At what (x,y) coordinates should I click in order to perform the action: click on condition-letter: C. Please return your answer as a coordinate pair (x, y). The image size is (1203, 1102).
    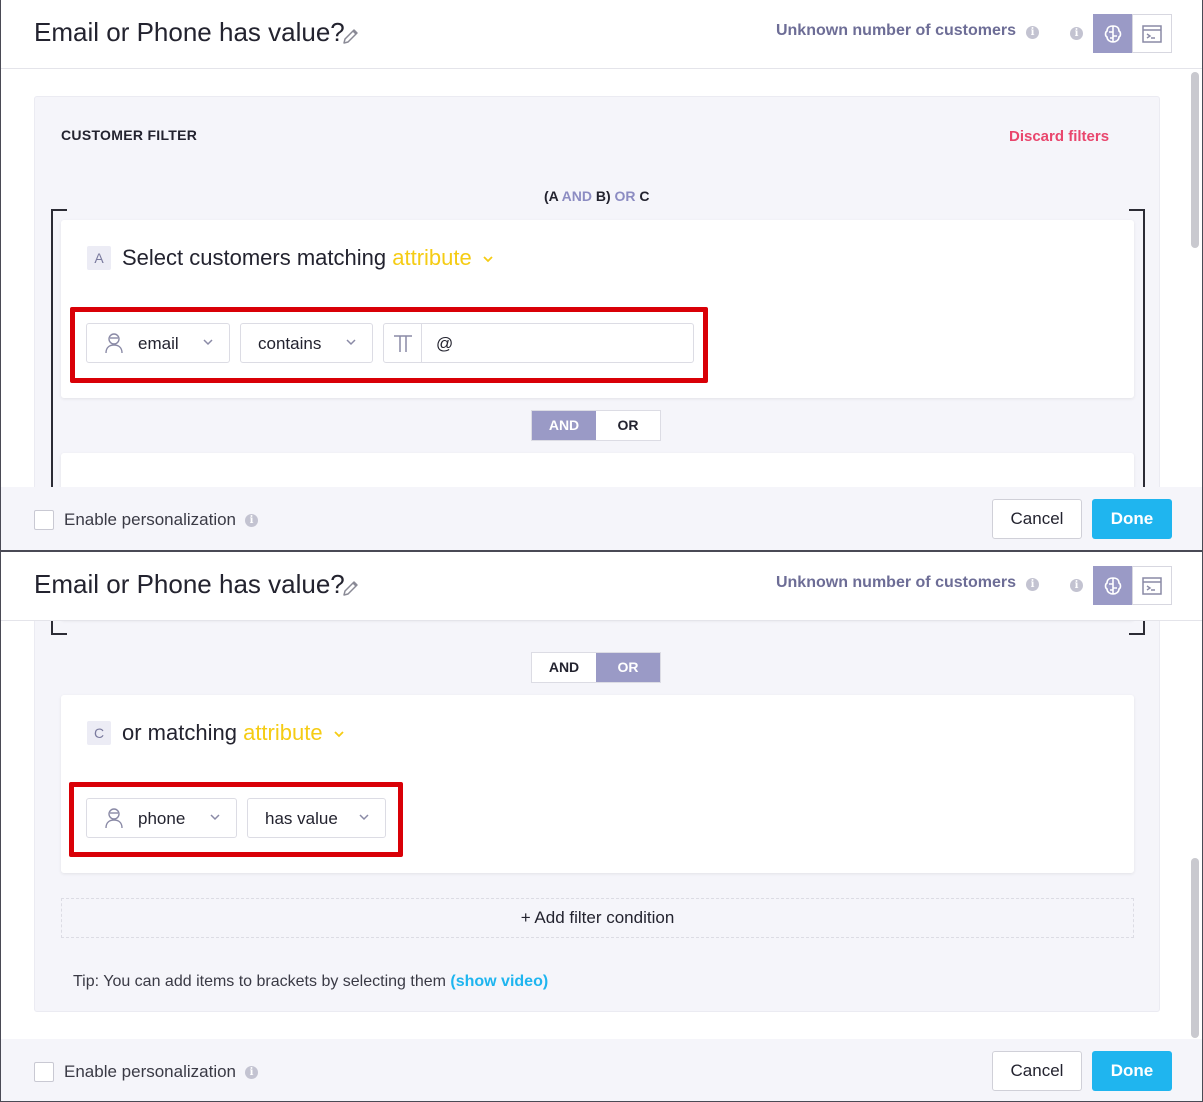
    Looking at the image, I should click on (99, 733).